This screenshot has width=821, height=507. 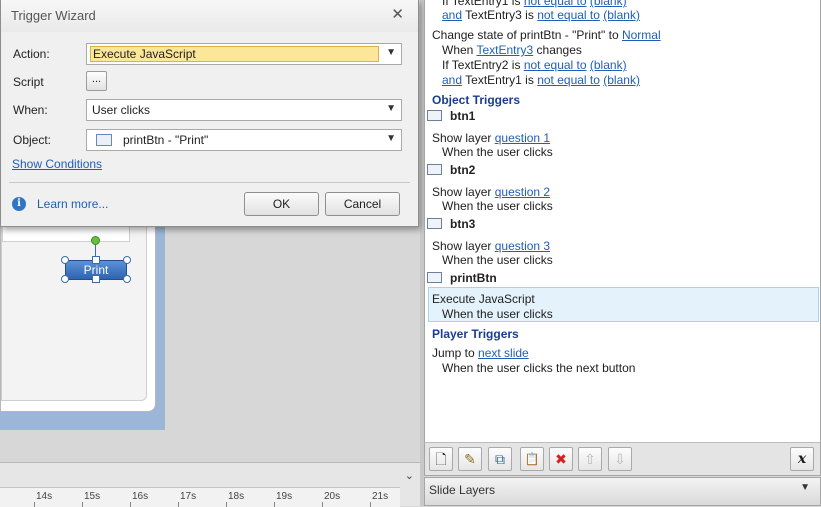 I want to click on move-down-icon: ⇩, so click(x=620, y=459).